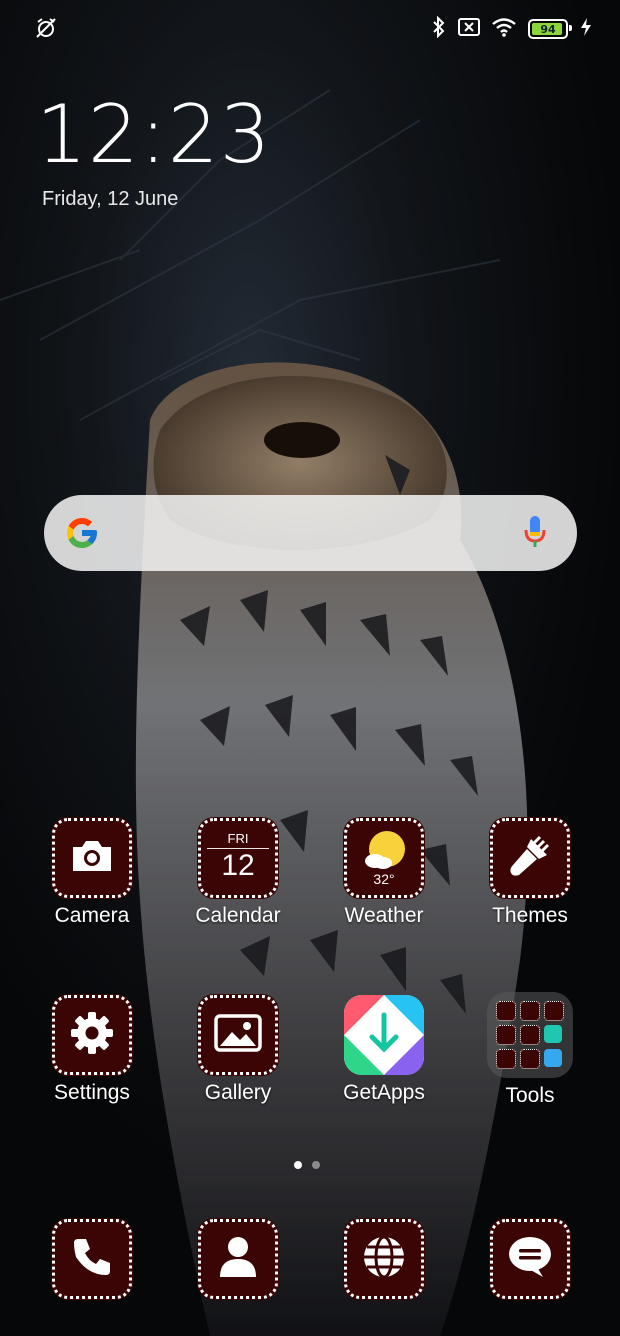 The width and height of the screenshot is (620, 1336). I want to click on contacts-icon, so click(238, 1259).